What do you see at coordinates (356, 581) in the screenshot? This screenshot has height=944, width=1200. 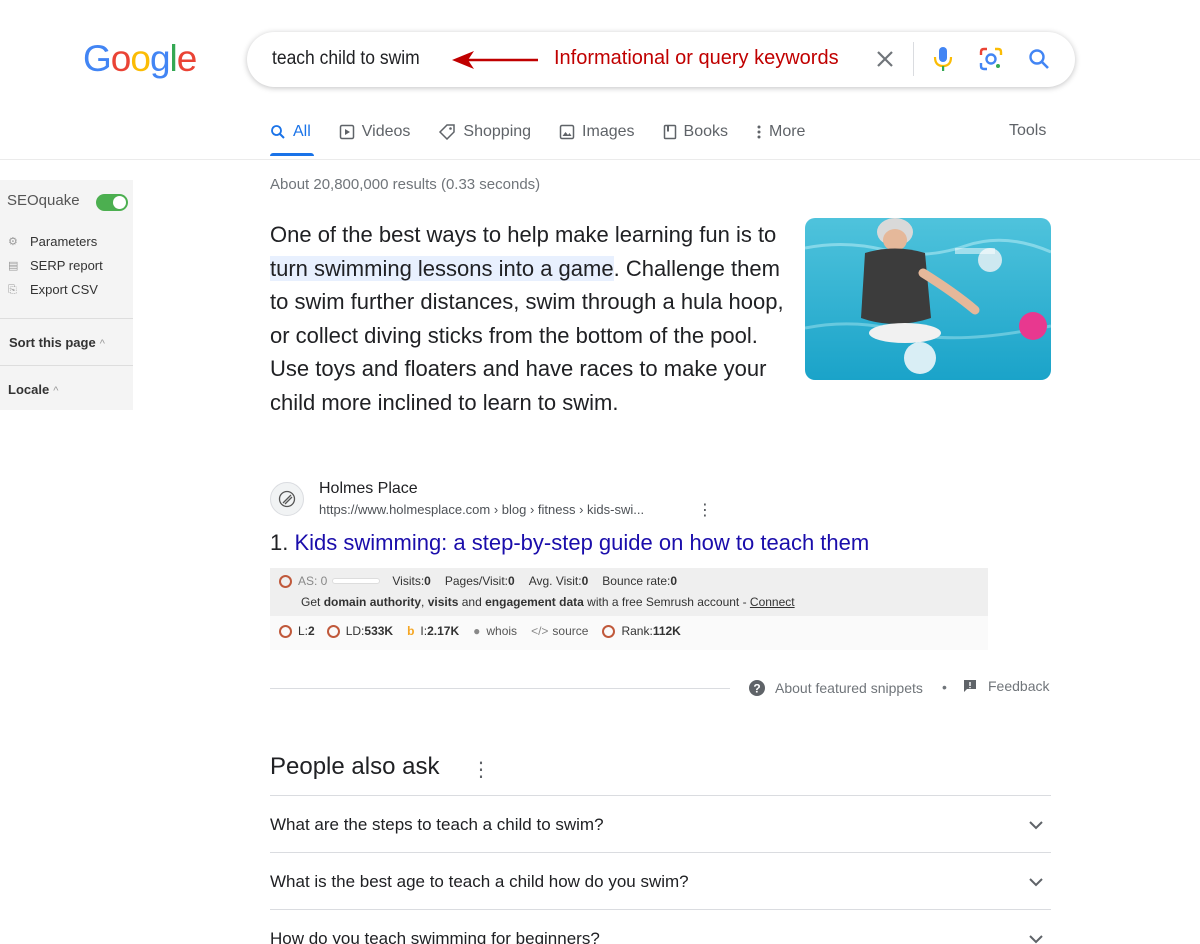 I see `as-progress-bar` at bounding box center [356, 581].